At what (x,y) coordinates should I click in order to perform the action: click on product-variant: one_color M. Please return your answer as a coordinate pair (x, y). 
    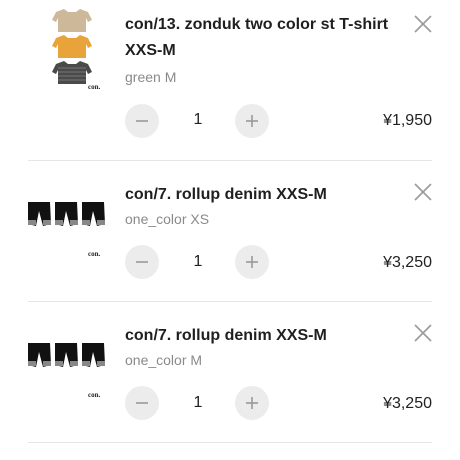
    Looking at the image, I should click on (164, 360).